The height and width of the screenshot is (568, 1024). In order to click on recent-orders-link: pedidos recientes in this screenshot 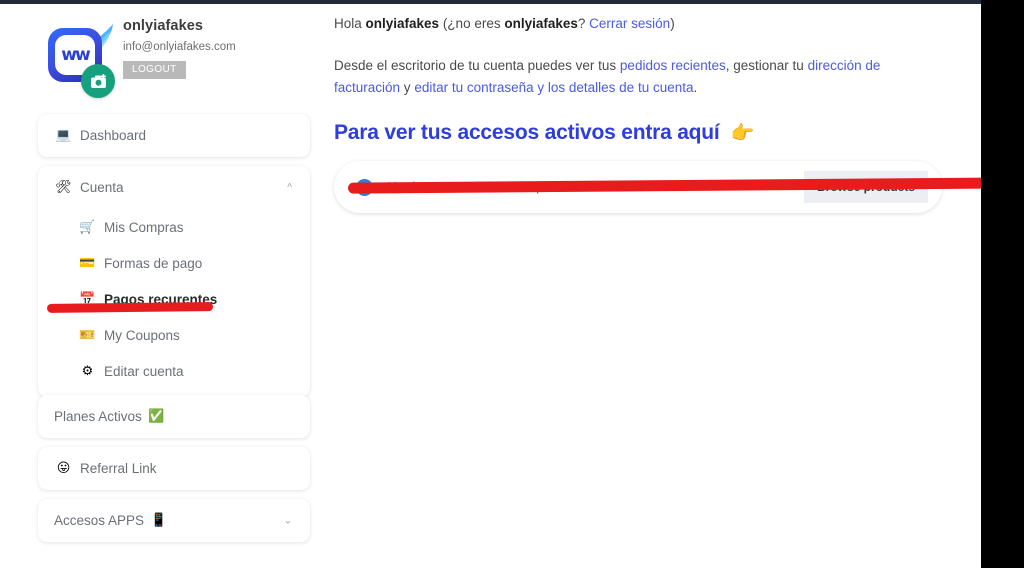, I will do `click(673, 65)`.